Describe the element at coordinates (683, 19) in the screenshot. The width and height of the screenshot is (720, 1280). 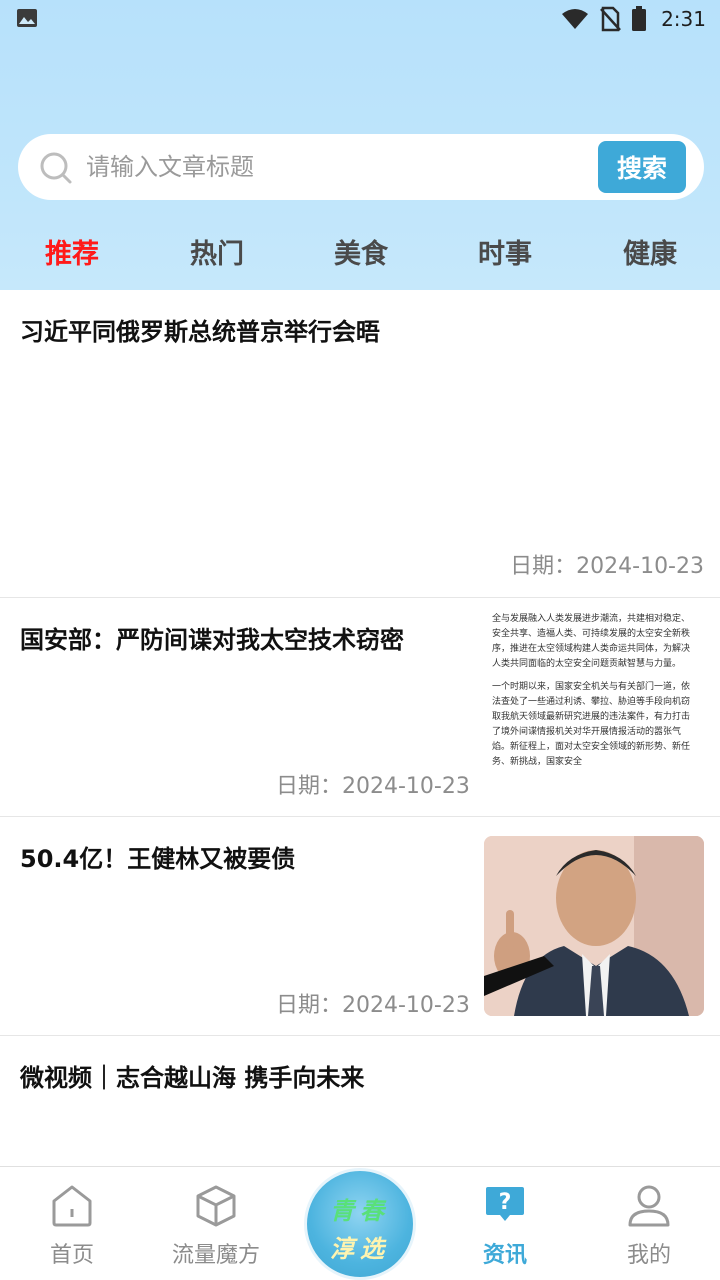
I see `status-time: 2:31` at that location.